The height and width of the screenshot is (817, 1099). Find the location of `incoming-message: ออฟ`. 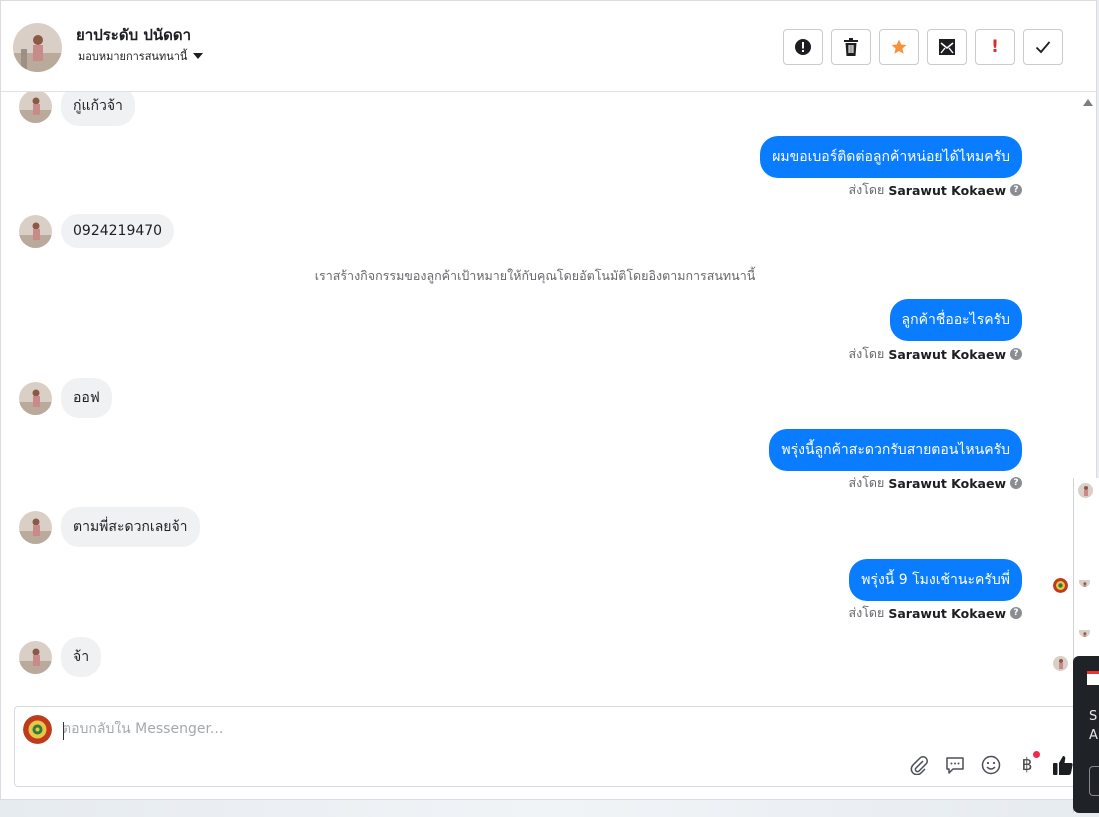

incoming-message: ออฟ is located at coordinates (65, 398).